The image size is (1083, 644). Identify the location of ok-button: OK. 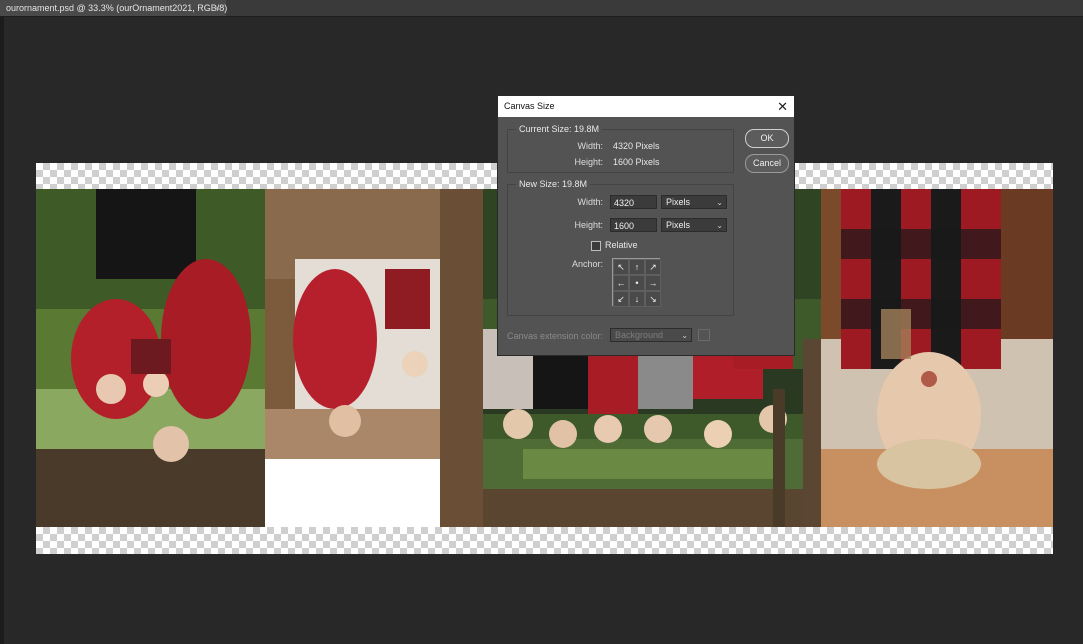
(767, 138).